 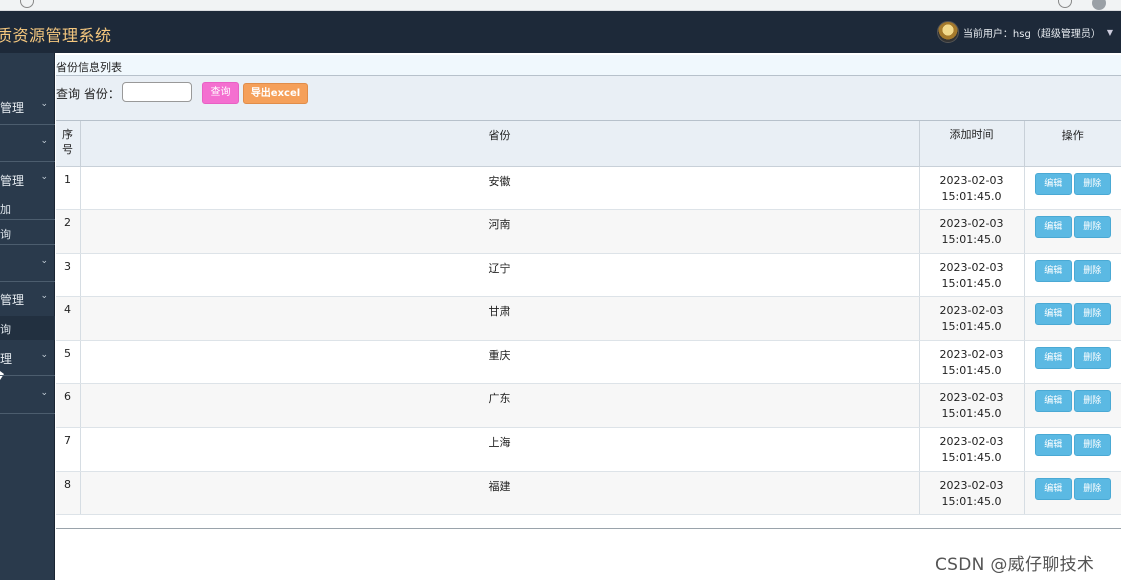 I want to click on browser-sync-icon, so click(x=1065, y=4).